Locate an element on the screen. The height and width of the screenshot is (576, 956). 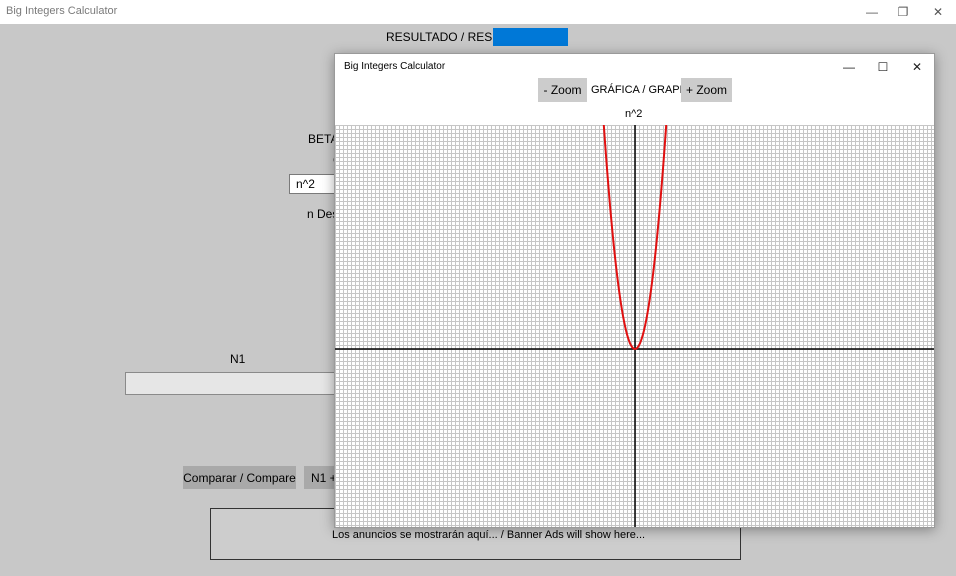
graph-minimize-button: — is located at coordinates (849, 67).